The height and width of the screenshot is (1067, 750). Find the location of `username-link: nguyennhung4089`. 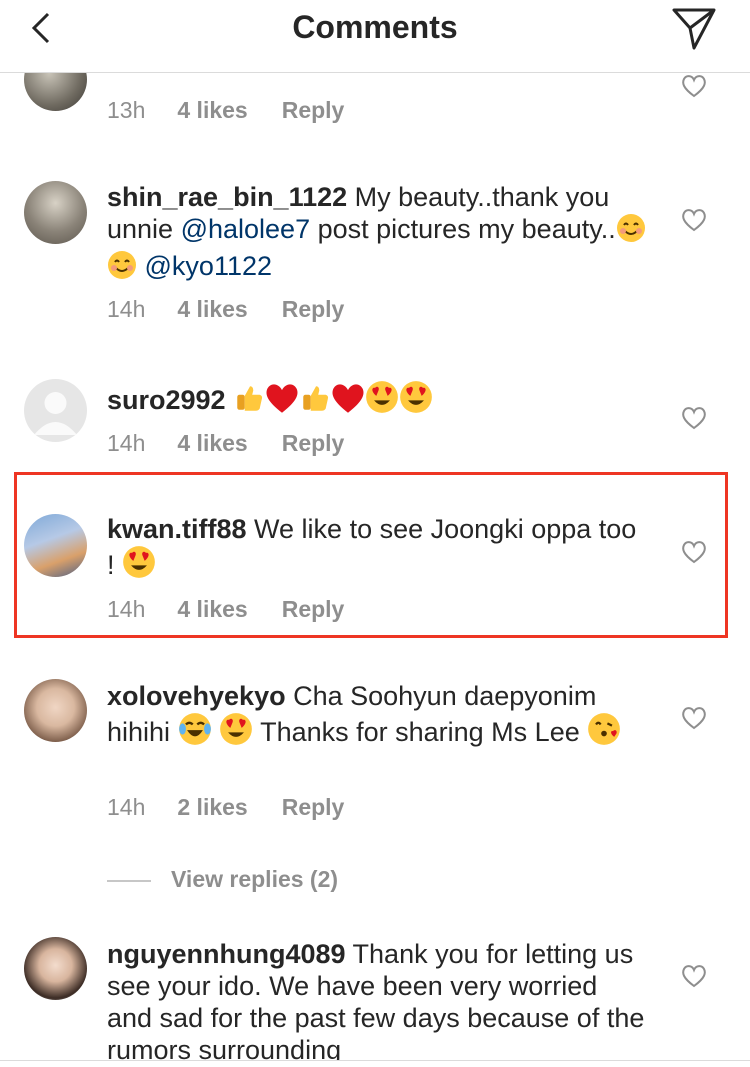

username-link: nguyennhung4089 is located at coordinates (226, 954).